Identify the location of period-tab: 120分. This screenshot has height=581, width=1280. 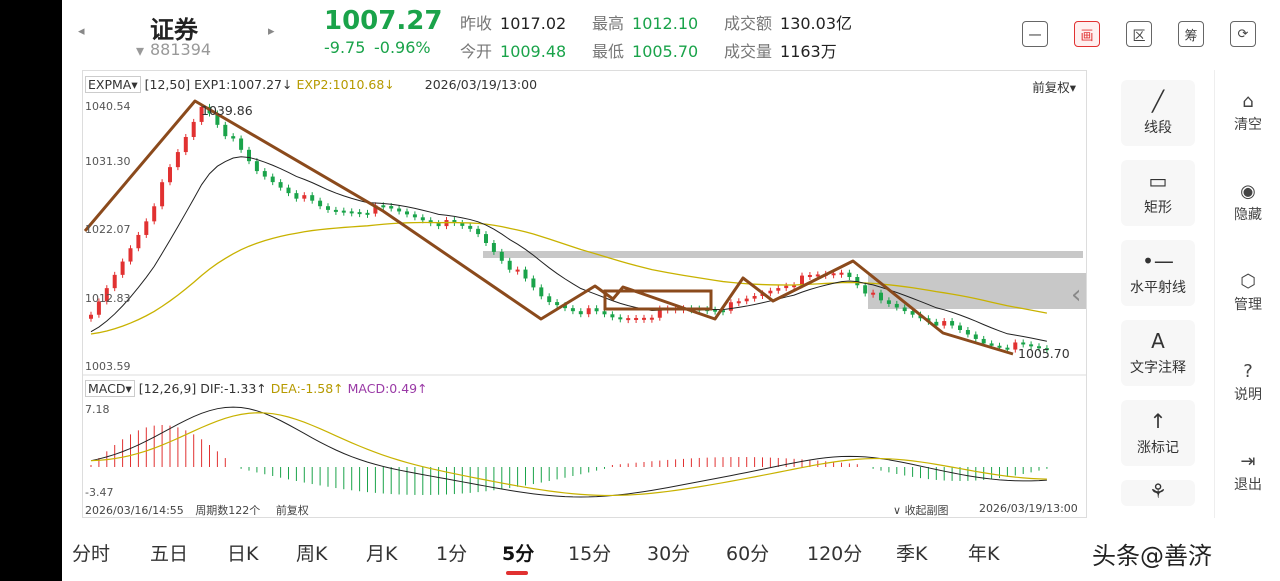
(834, 552).